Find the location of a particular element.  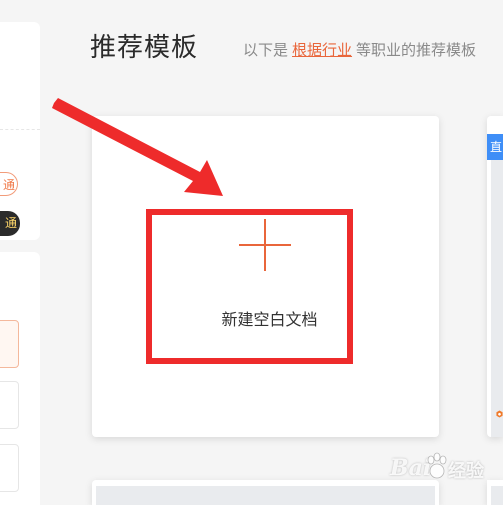

plus-icon is located at coordinates (265, 245).